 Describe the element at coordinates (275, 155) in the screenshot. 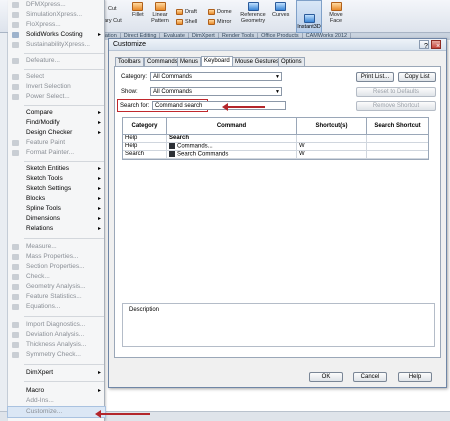

I see `table-row: Search Search Commands W` at that location.